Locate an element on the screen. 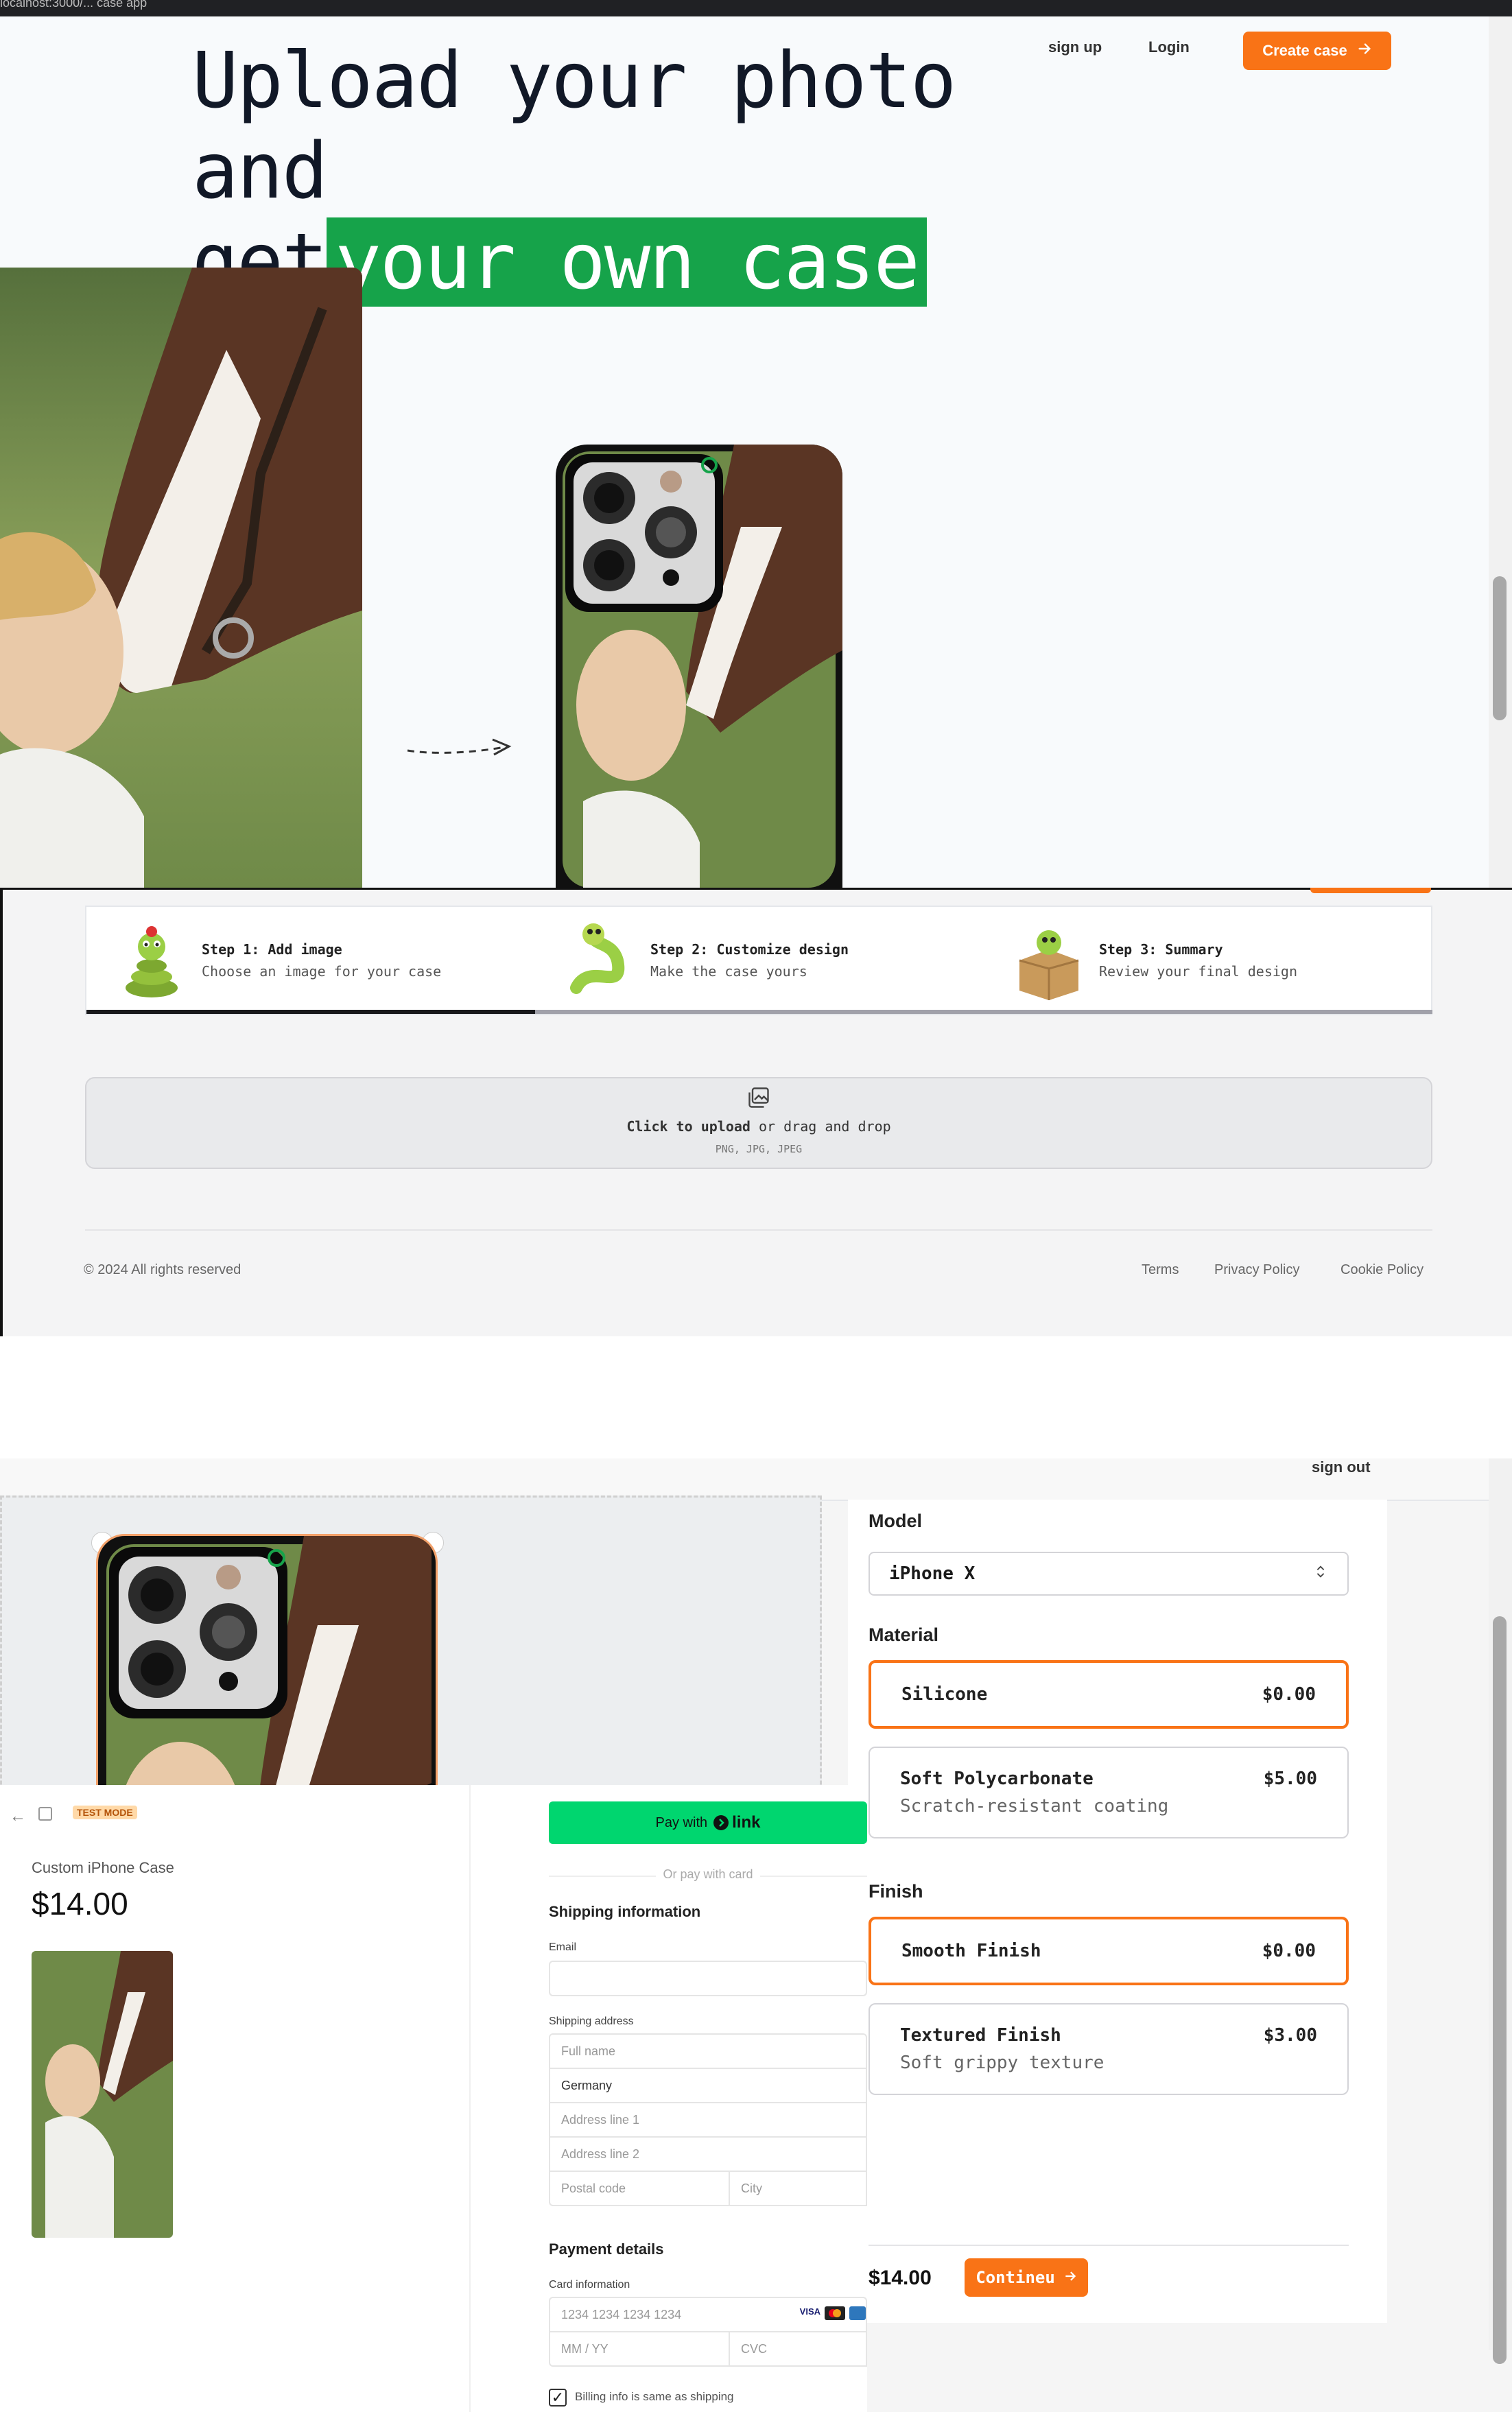 This screenshot has width=1512, height=2412. amex-icon is located at coordinates (857, 2315).